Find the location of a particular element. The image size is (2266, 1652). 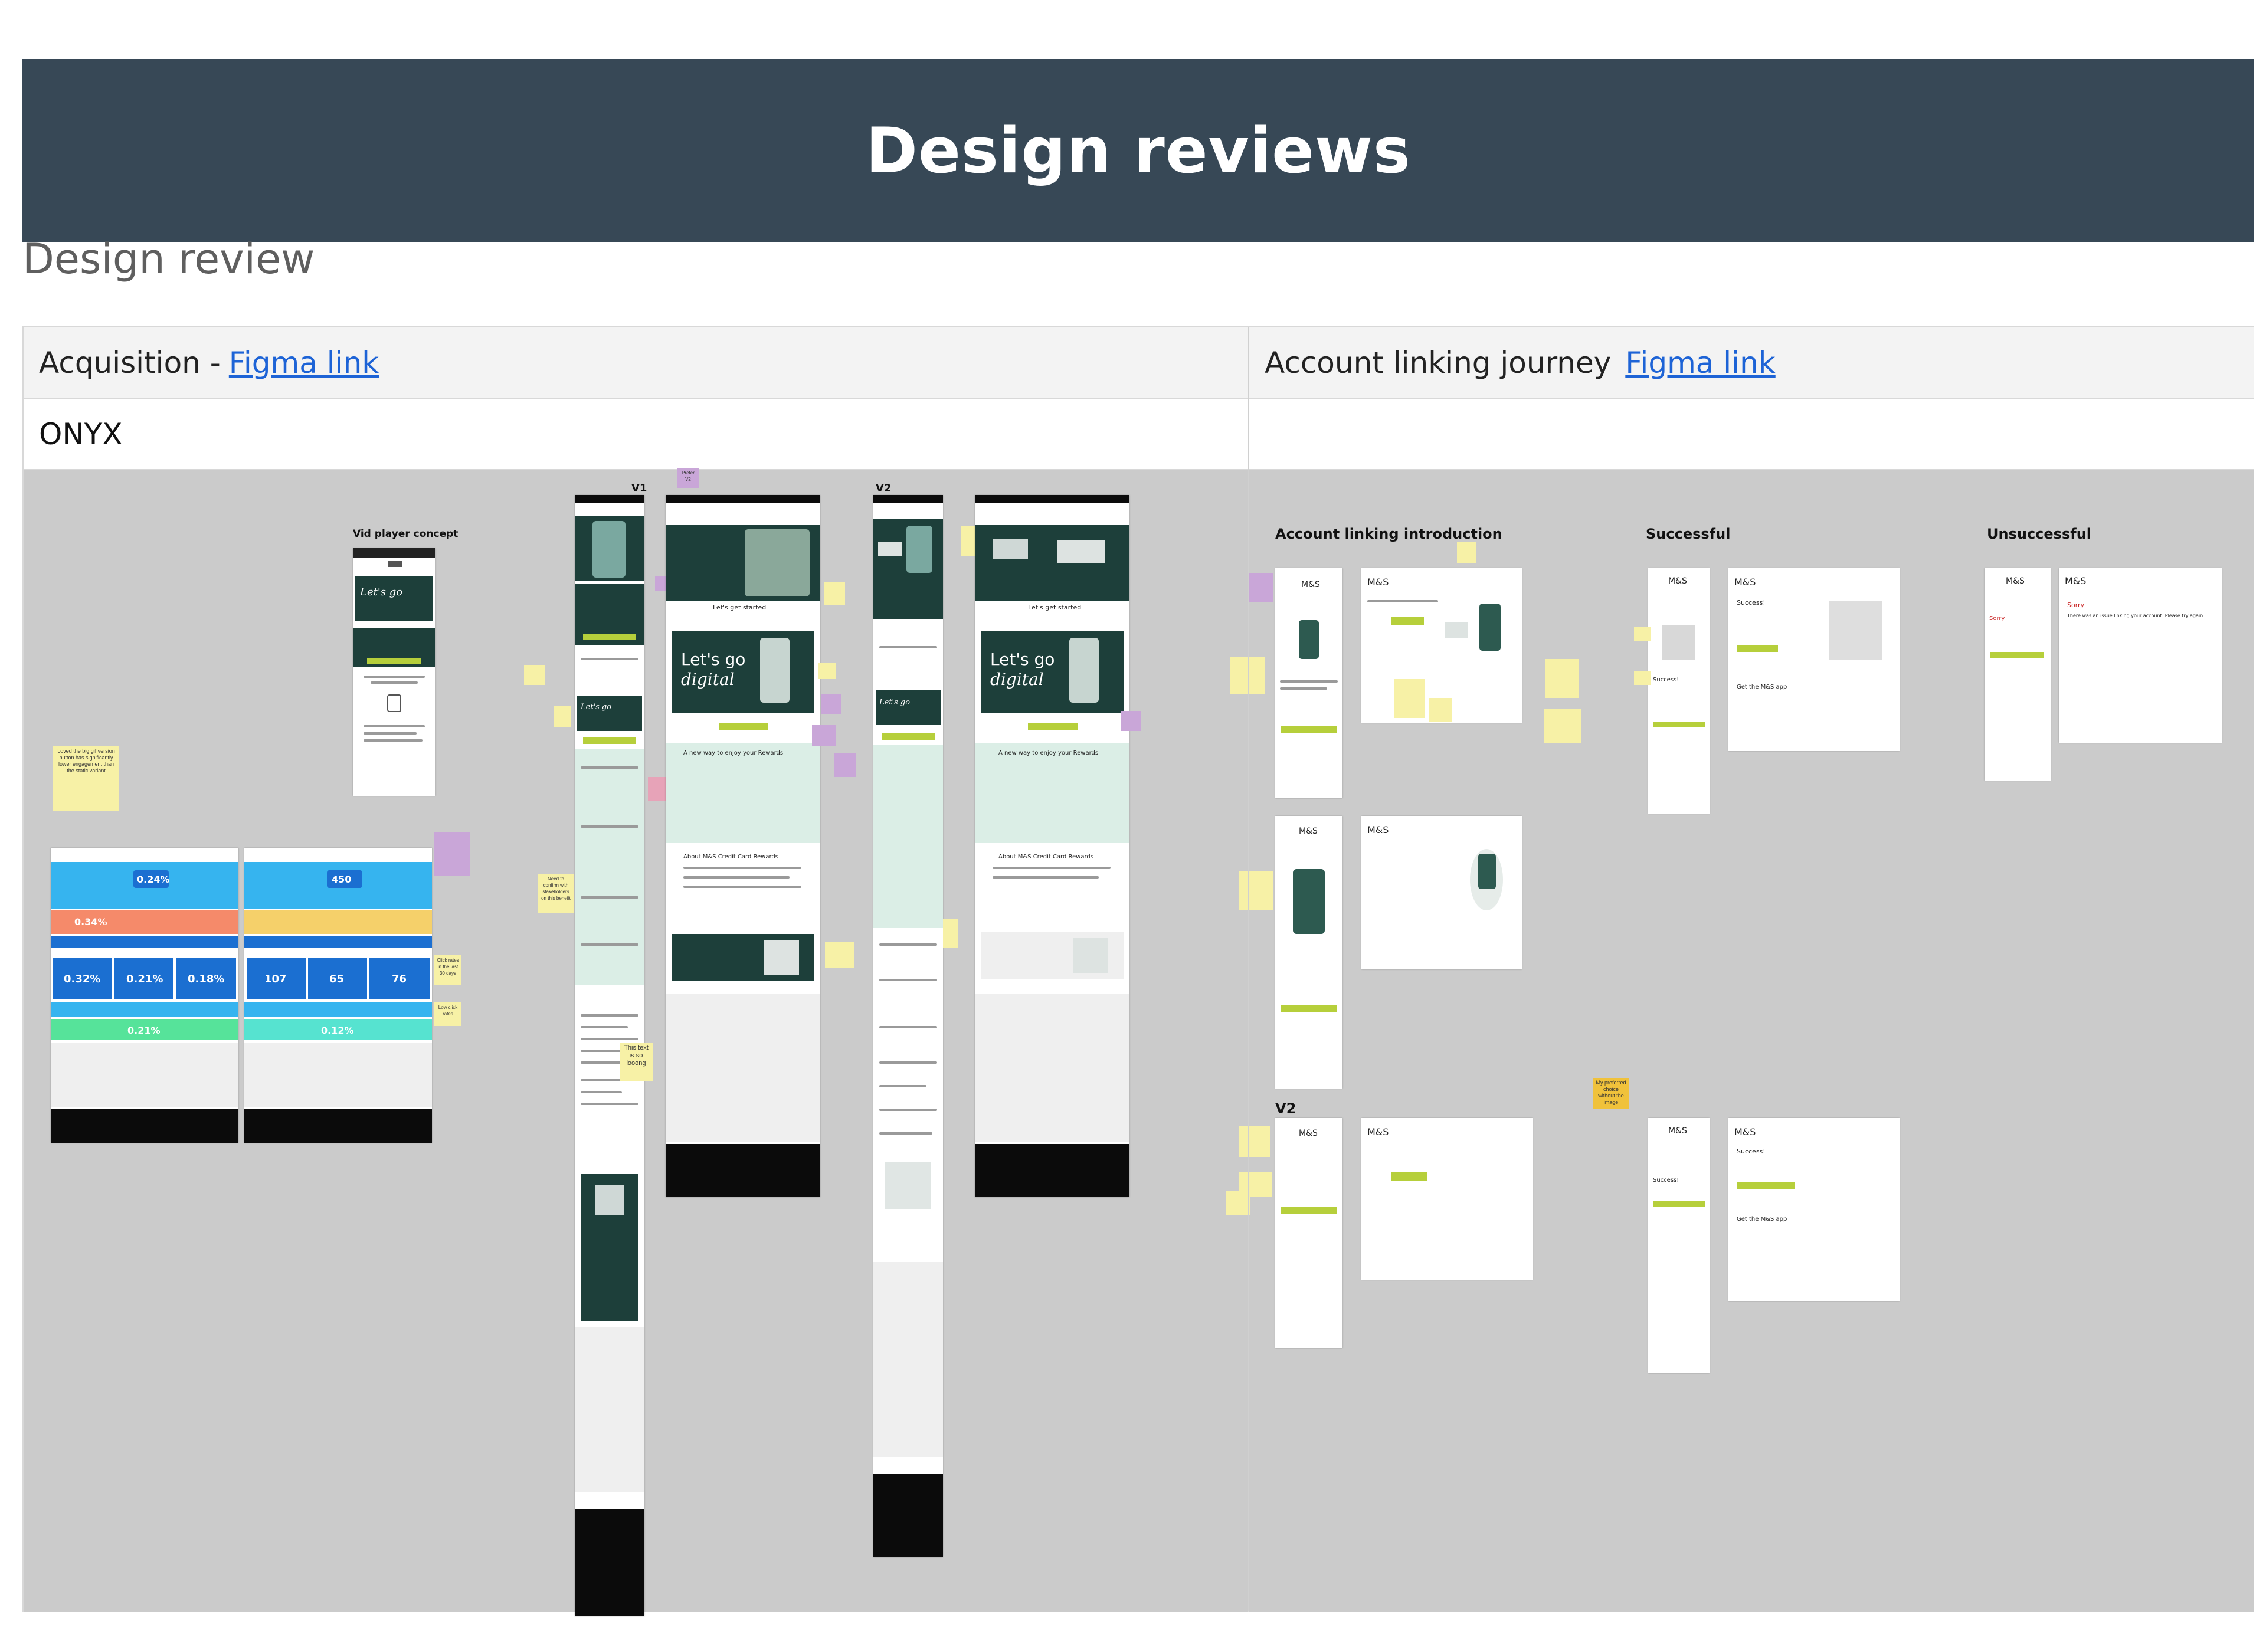

page-title: Design reviews is located at coordinates (1138, 150).